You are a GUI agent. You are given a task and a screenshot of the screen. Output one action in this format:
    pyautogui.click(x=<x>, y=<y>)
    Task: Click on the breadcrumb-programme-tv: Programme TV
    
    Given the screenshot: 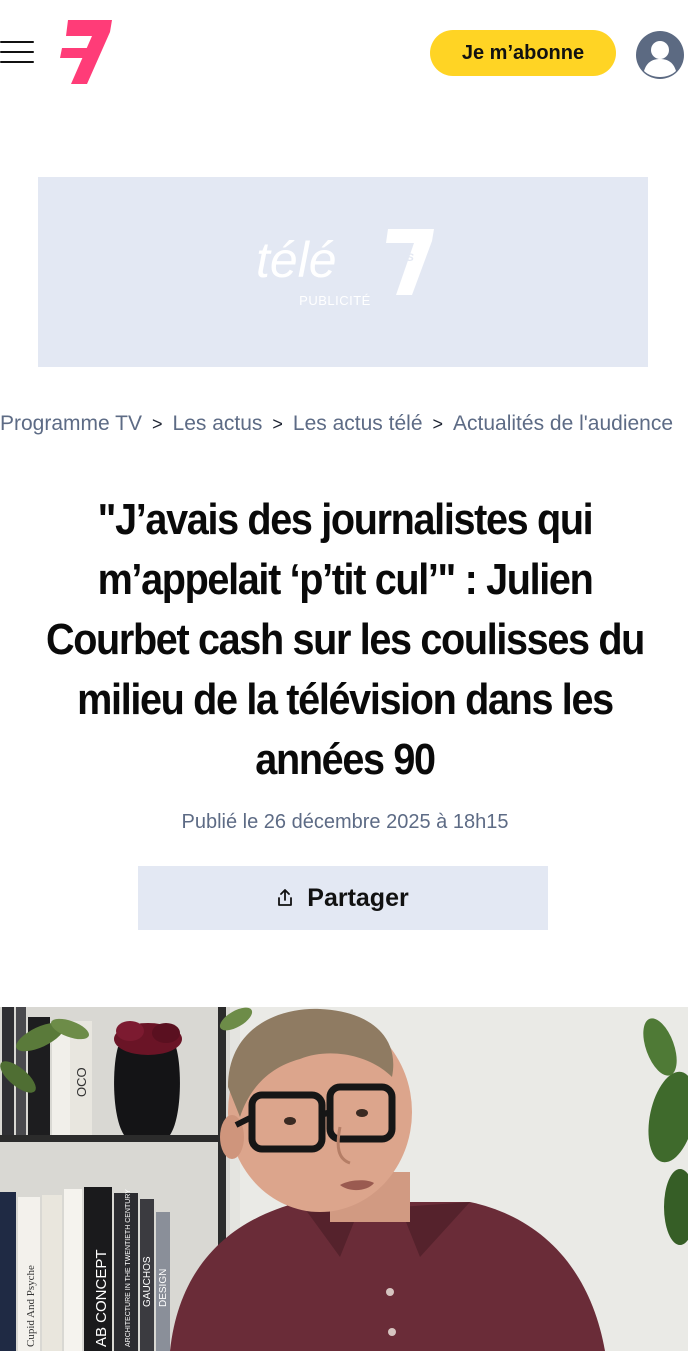 What is the action you would take?
    pyautogui.click(x=71, y=423)
    